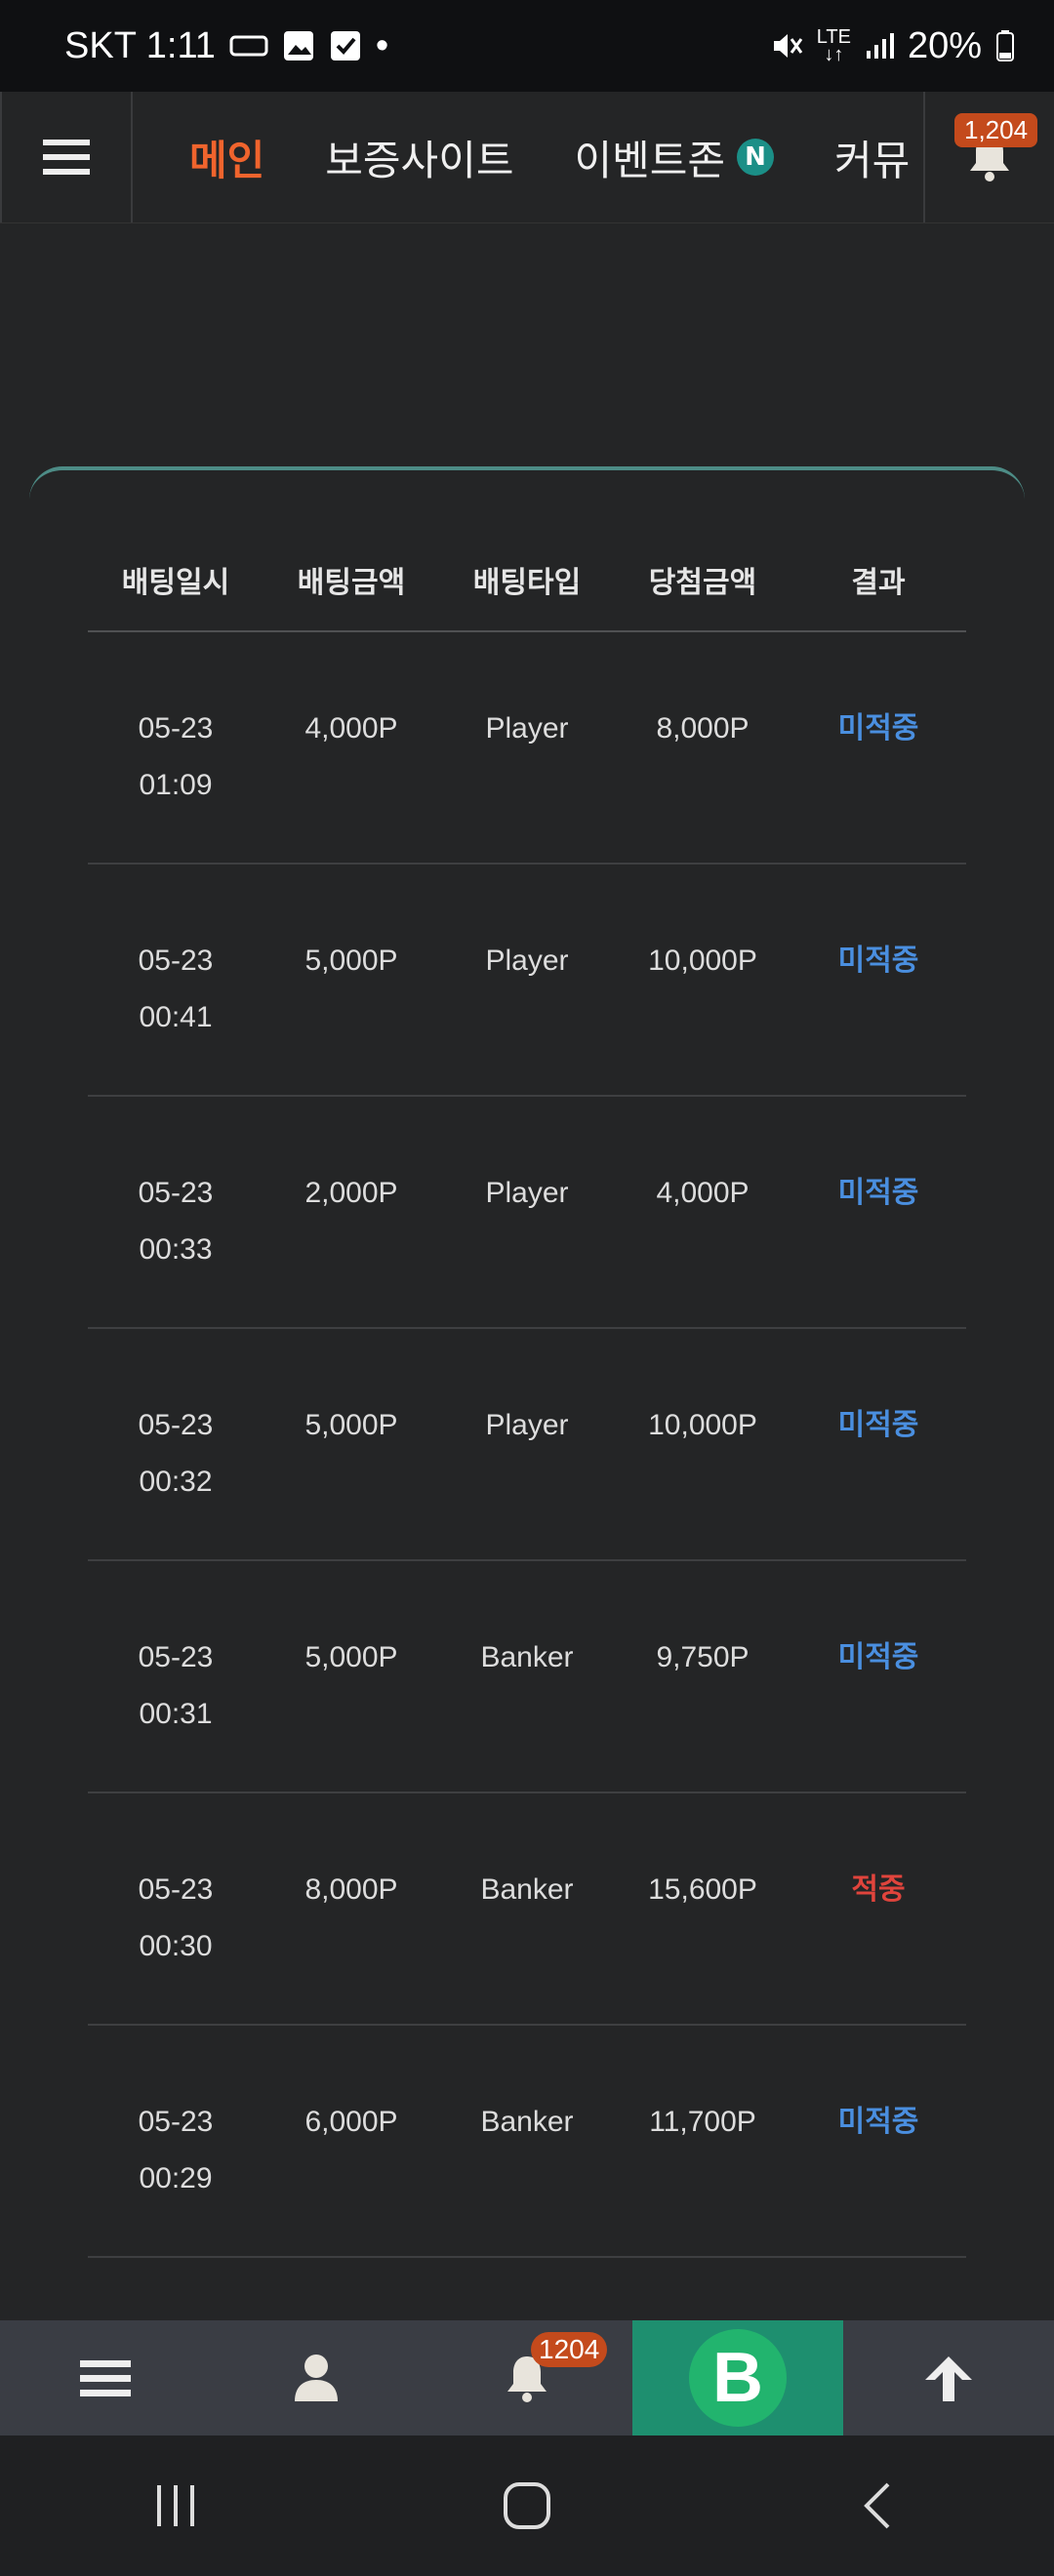  I want to click on user-icon, so click(316, 2378).